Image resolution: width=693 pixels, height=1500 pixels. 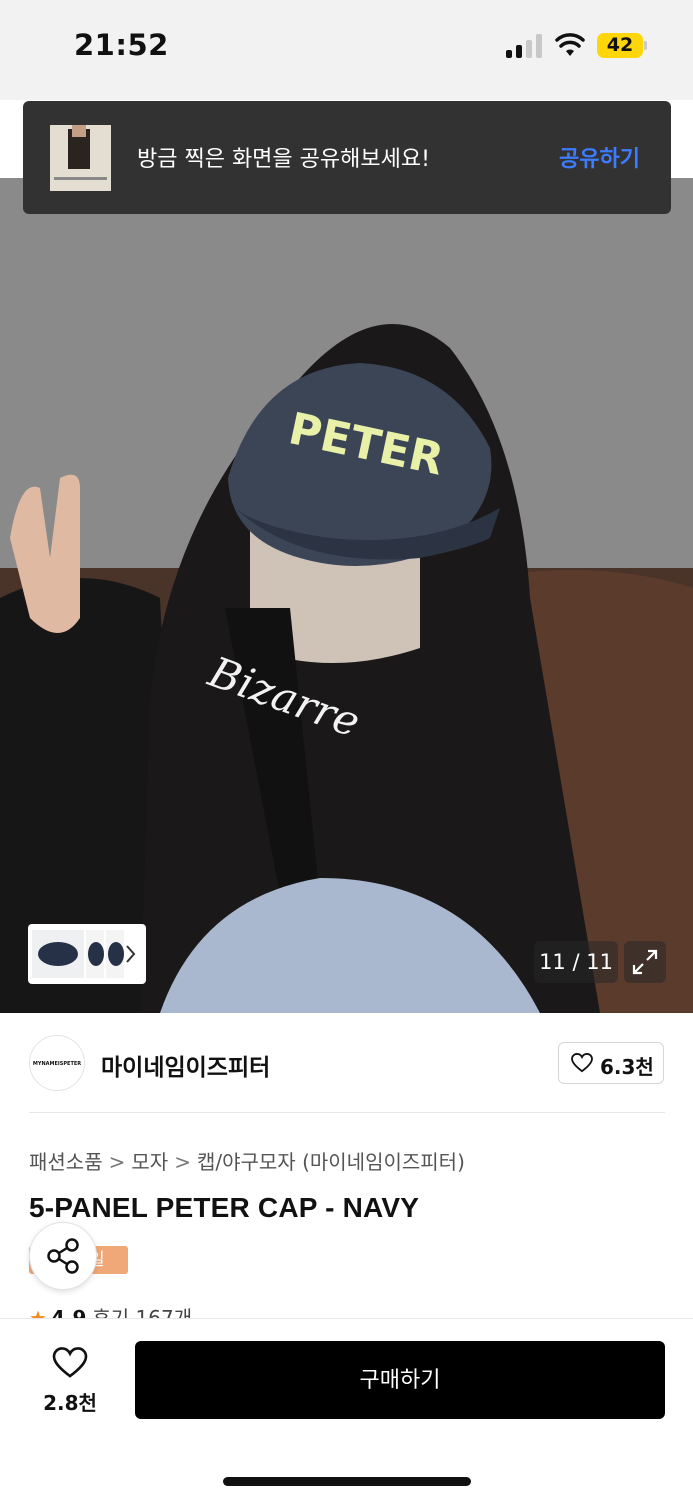 What do you see at coordinates (70, 1382) in the screenshot?
I see `wishlist-button: 2.8천` at bounding box center [70, 1382].